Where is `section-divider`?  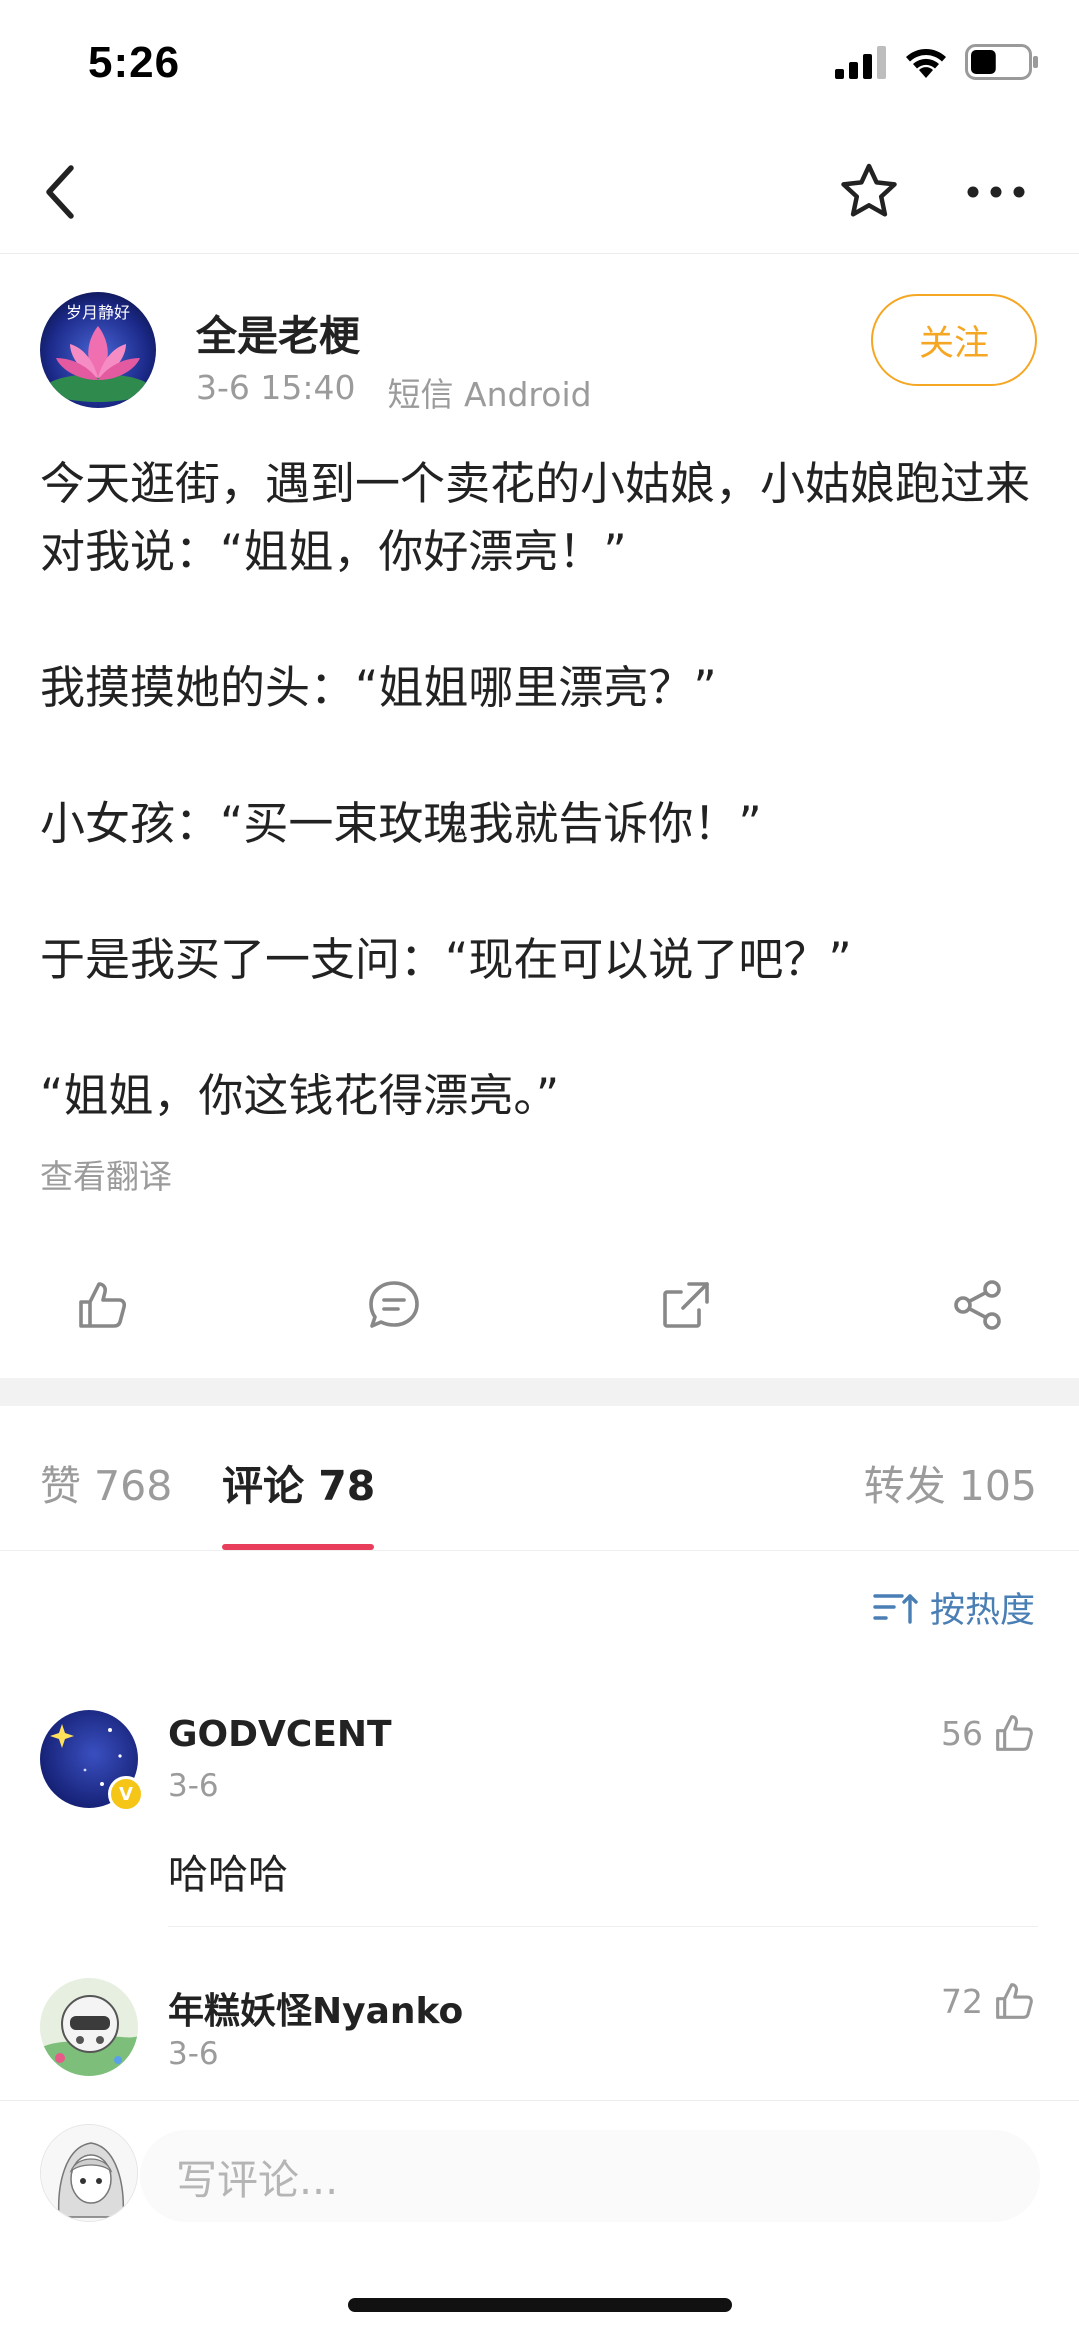 section-divider is located at coordinates (539, 1392).